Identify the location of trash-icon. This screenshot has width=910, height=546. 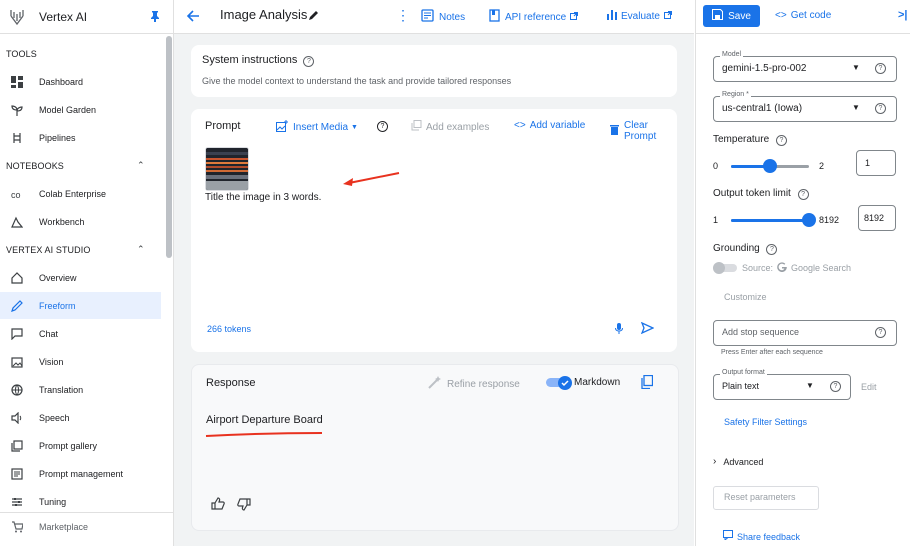
(614, 131).